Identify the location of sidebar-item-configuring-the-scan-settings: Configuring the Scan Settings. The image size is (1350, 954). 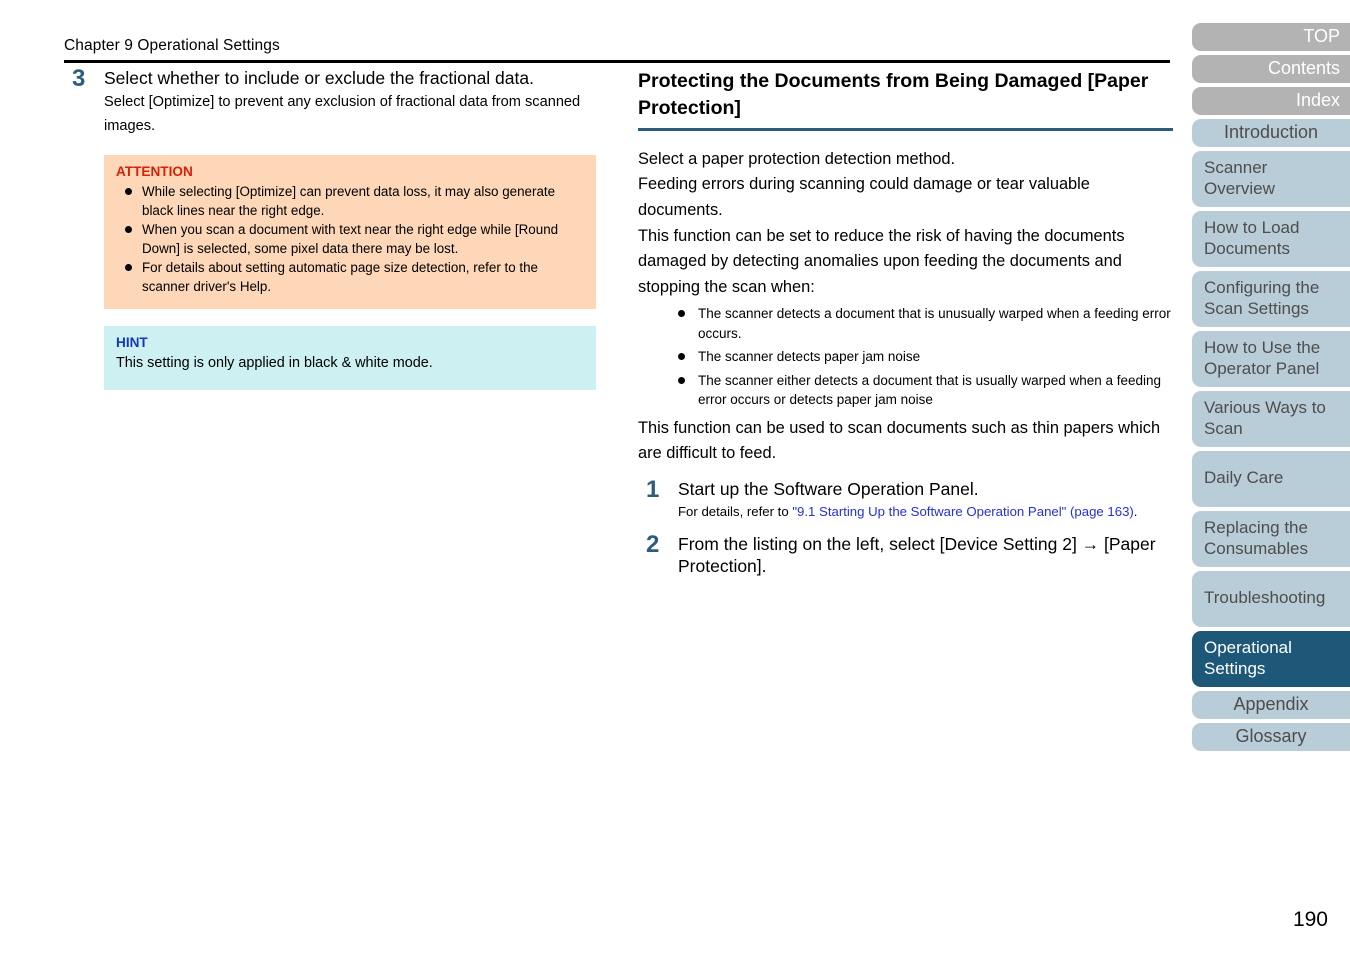
(1271, 298).